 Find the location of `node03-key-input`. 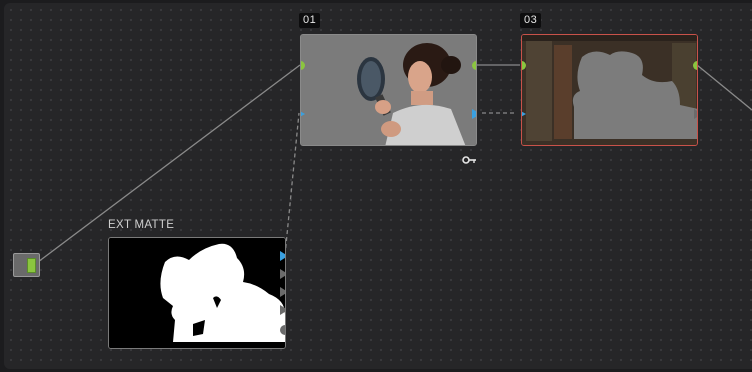

node03-key-input is located at coordinates (524, 114).